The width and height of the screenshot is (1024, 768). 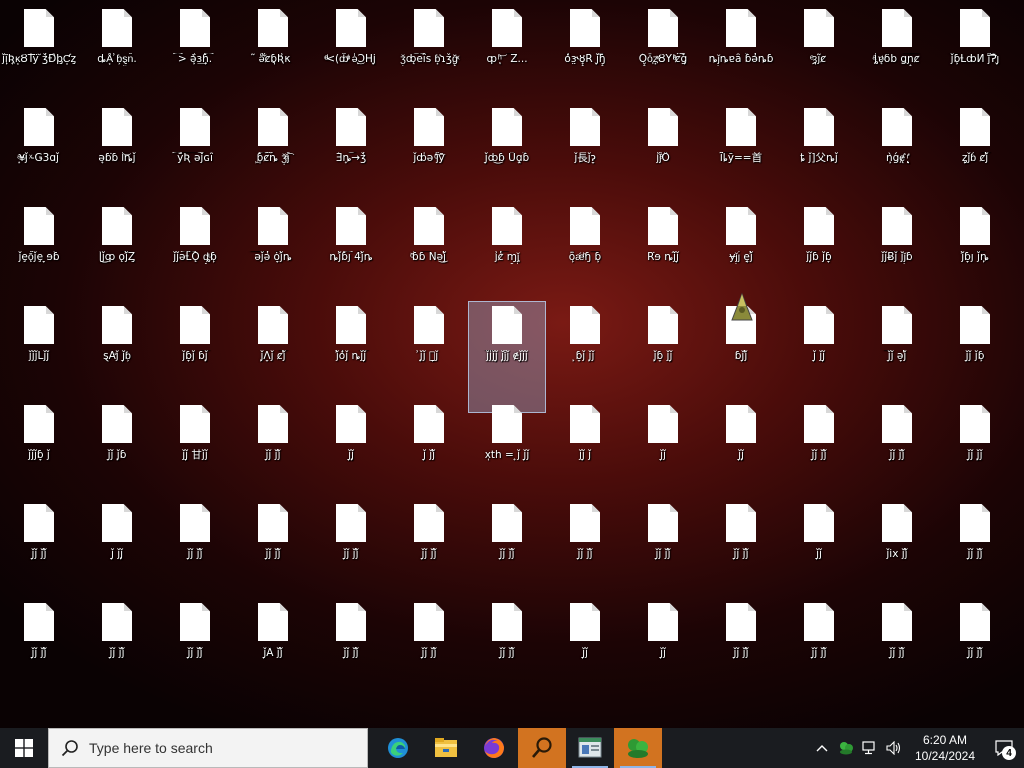 What do you see at coordinates (195, 52) in the screenshot?
I see `desktop-file-icon: ͡> ǝ̙͋ɜ͢ɦ͎͡.` at bounding box center [195, 52].